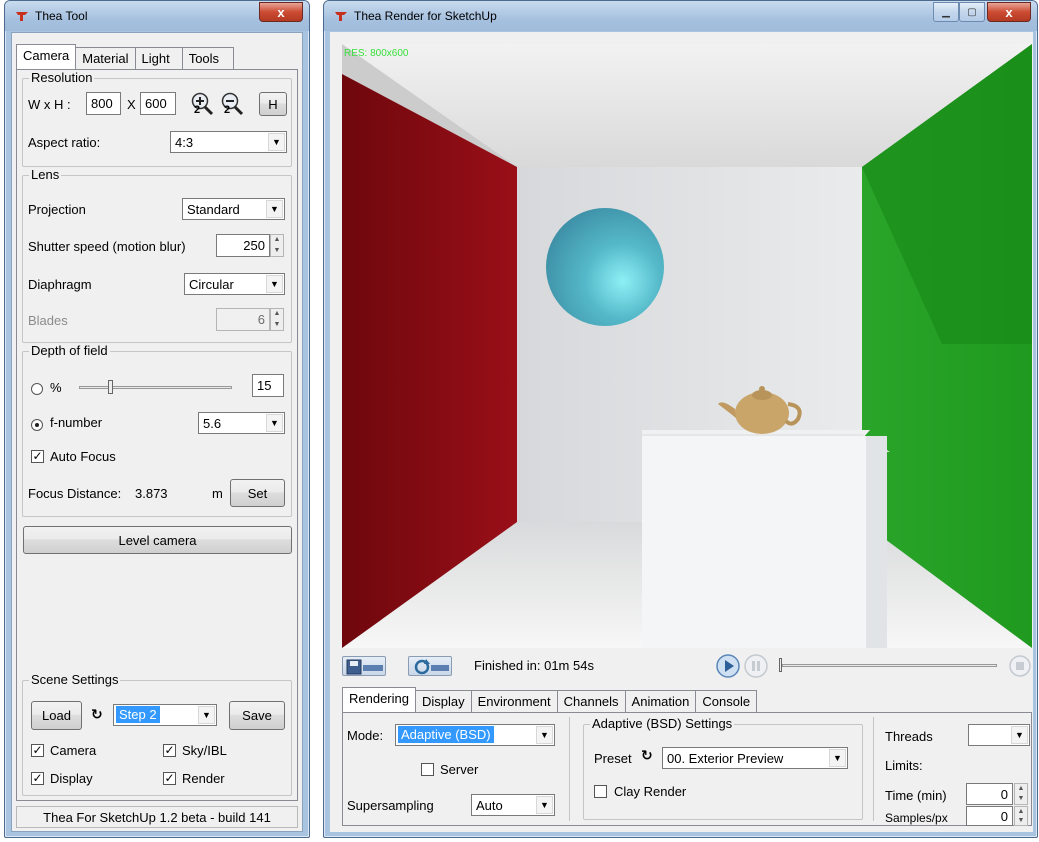 The image size is (1039, 842). Describe the element at coordinates (103, 103) in the screenshot. I see `width-input: 800` at that location.